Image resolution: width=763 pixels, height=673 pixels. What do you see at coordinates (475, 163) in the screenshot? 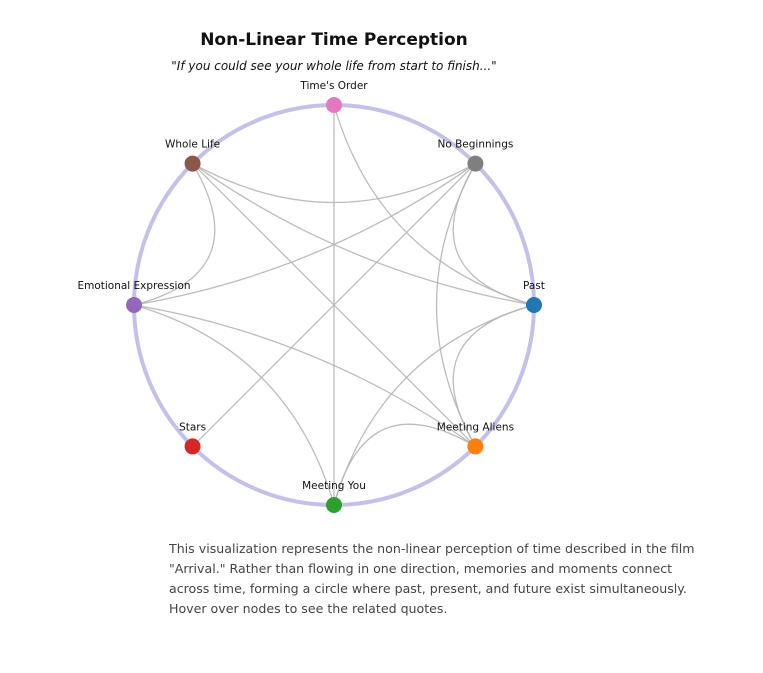
I see `node-no-beginnings-dot` at bounding box center [475, 163].